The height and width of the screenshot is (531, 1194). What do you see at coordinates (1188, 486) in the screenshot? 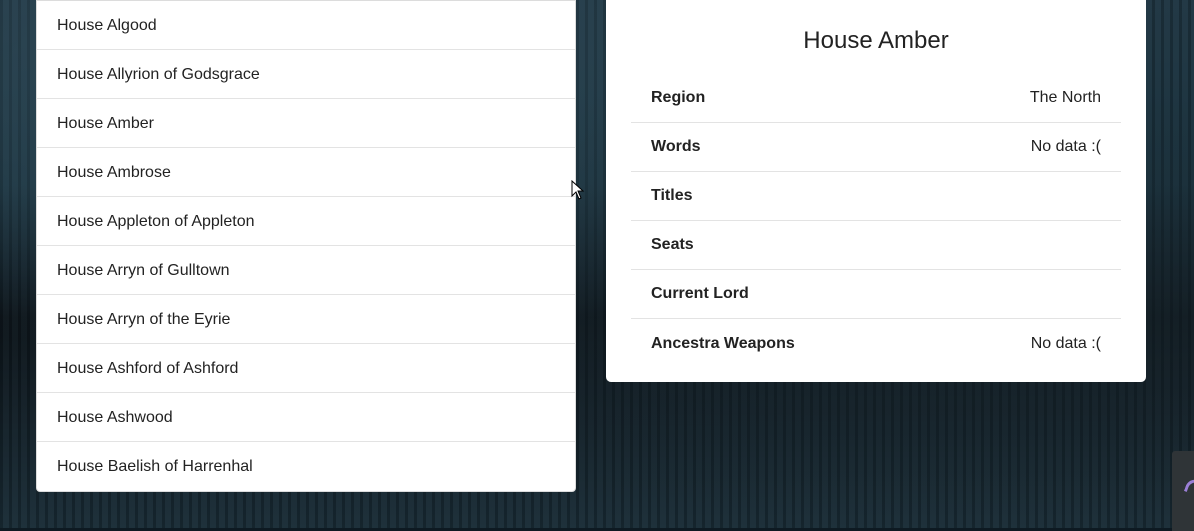
I see `logo-icon` at bounding box center [1188, 486].